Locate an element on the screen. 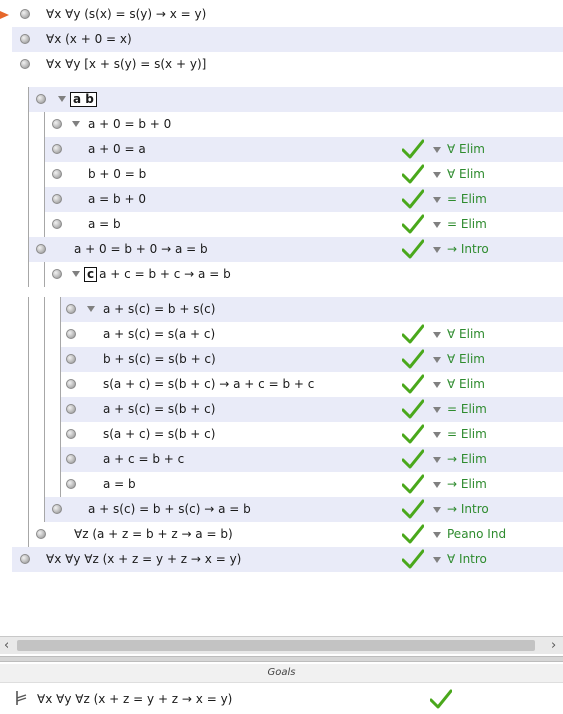  proof-line: a + s(c) = b + s(c) → a = b → Intro is located at coordinates (281, 509).